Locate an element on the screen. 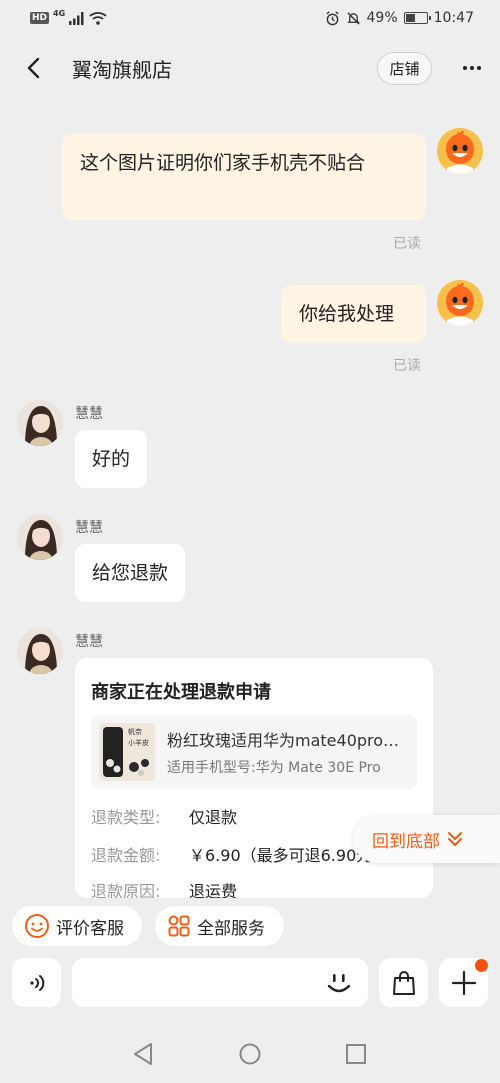 This screenshot has height=1083, width=500. mute-bell-icon is located at coordinates (353, 18).